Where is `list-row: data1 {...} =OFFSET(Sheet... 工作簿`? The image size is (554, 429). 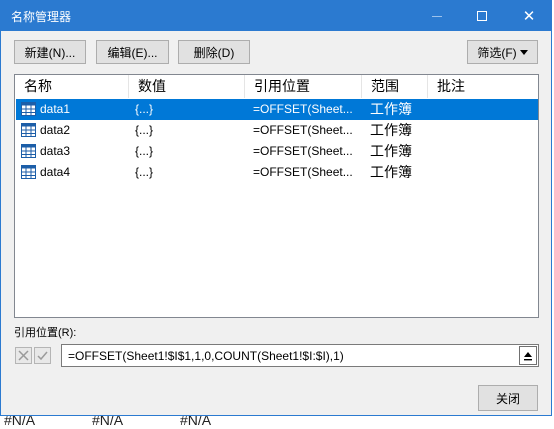
list-row: data1 {...} =OFFSET(Sheet... 工作簿 is located at coordinates (277, 109).